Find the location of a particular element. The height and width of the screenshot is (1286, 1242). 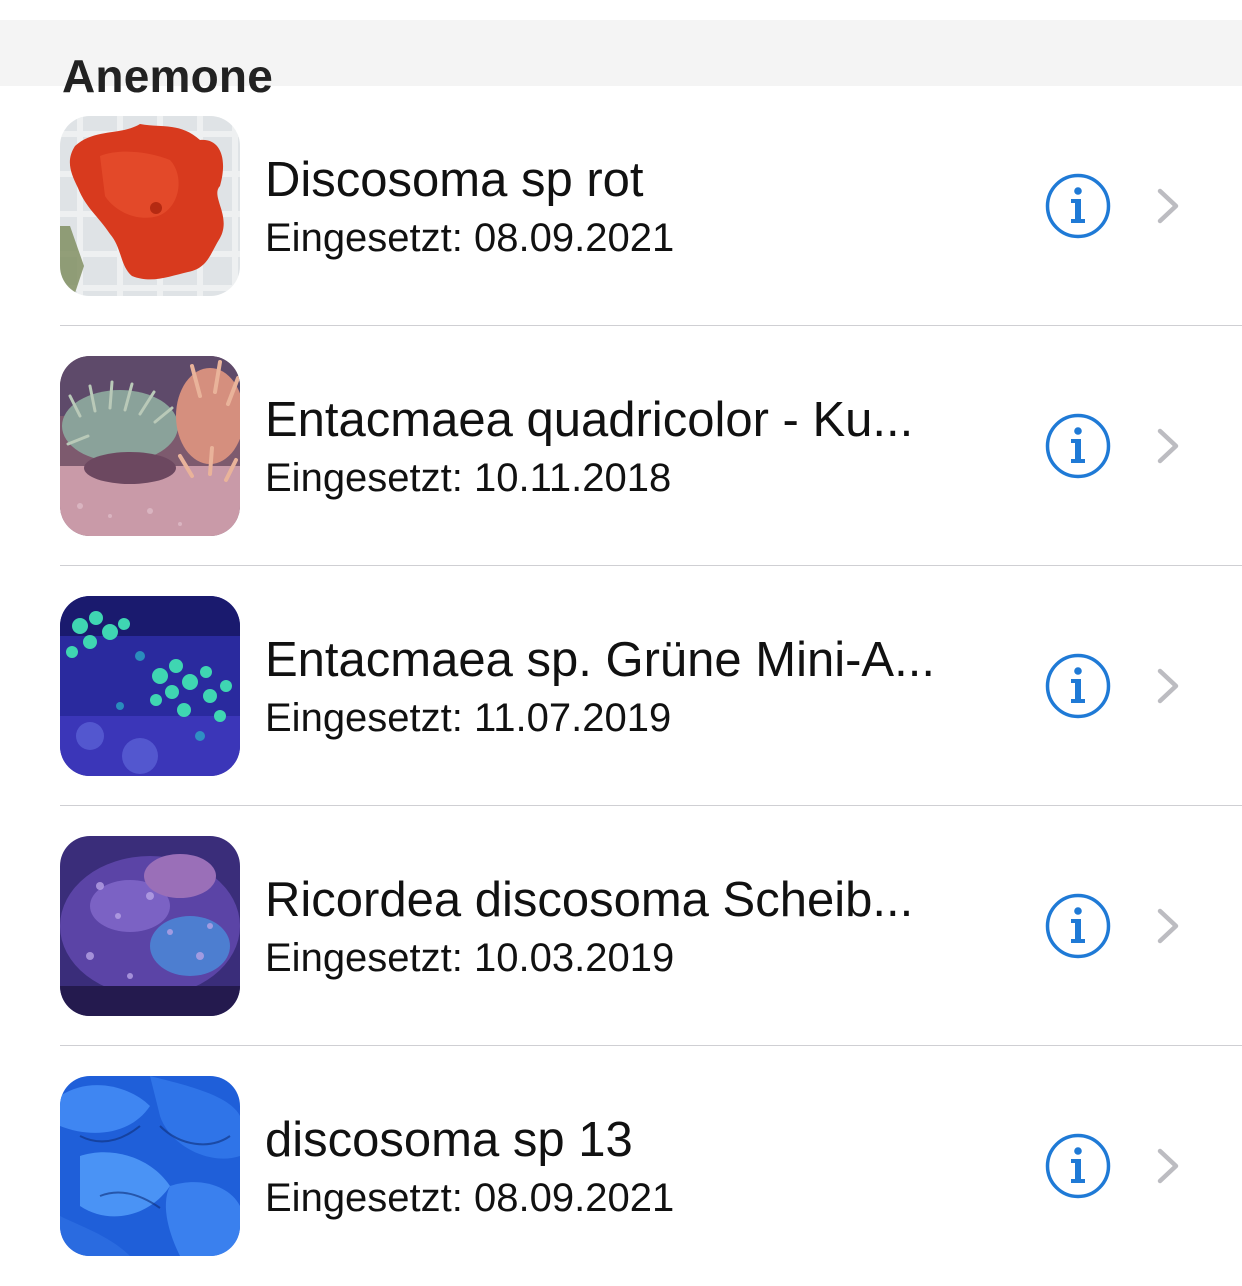

top-spacer is located at coordinates (621, 10).